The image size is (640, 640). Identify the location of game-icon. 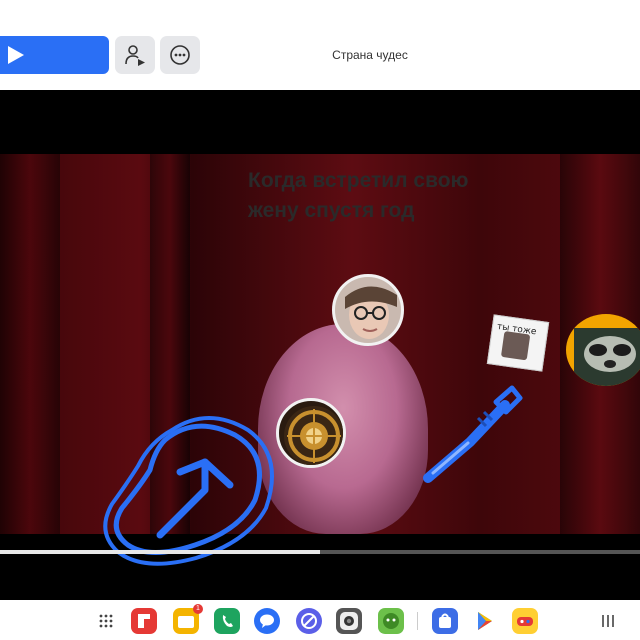
(525, 621).